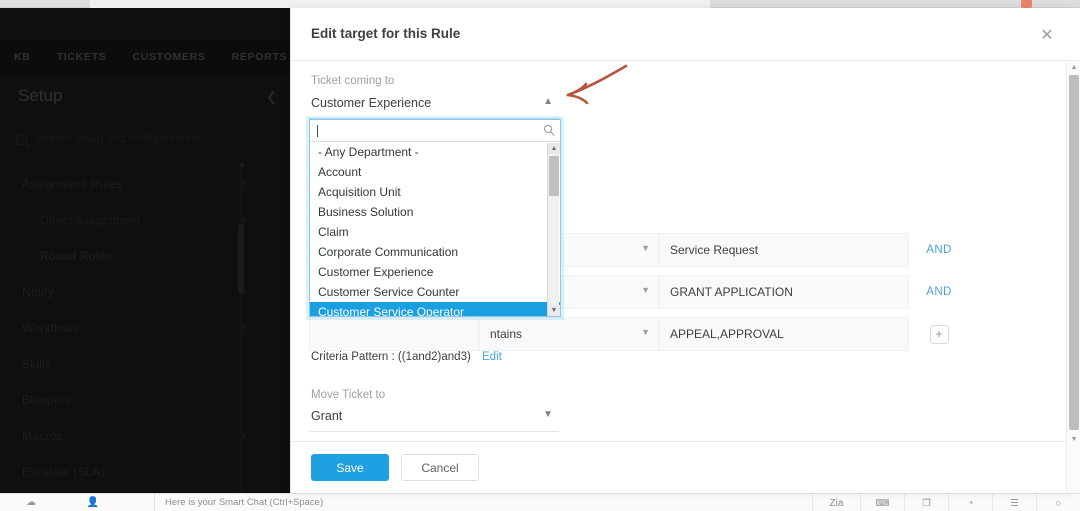  I want to click on browser-indicator, so click(1026, 4).